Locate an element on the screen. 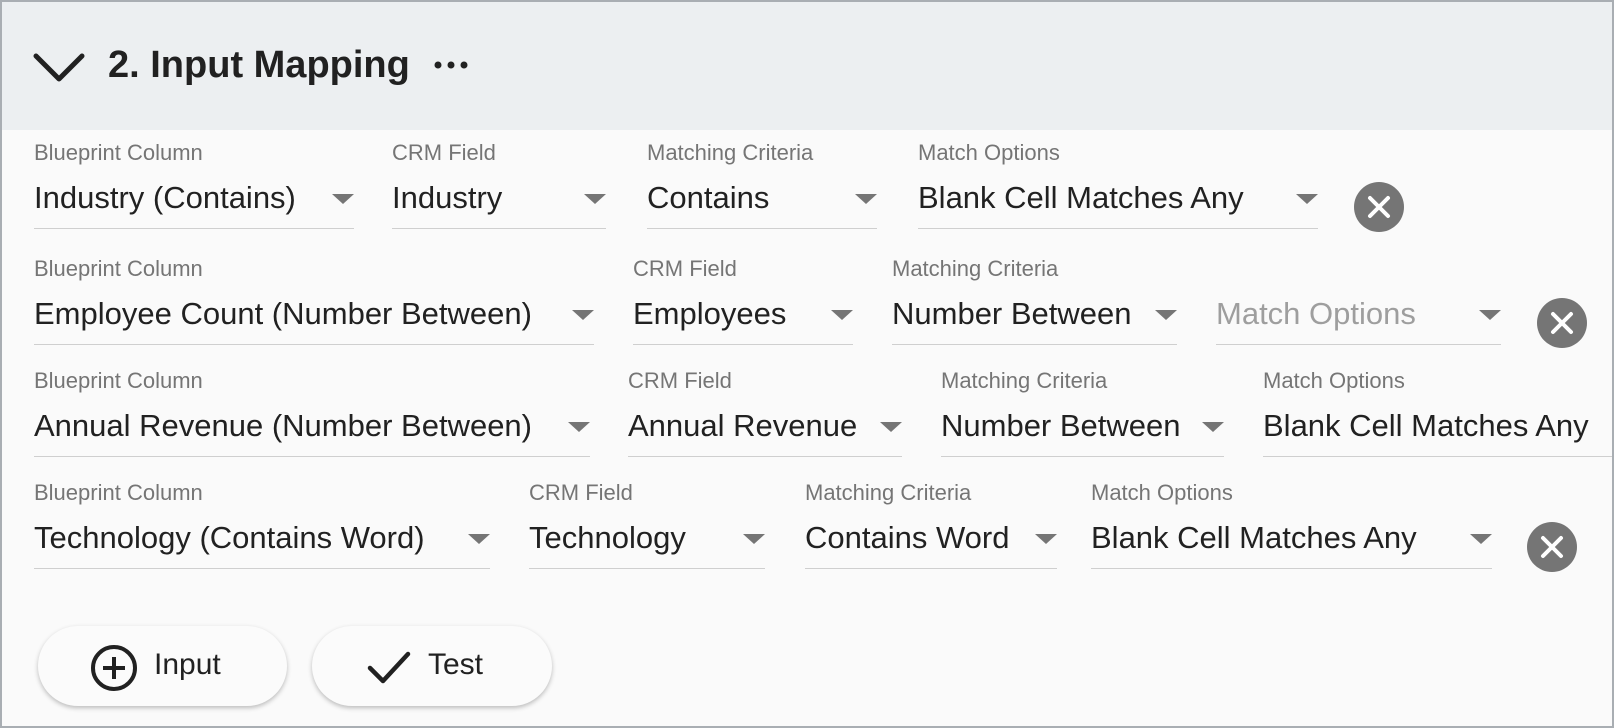  crm-field-value: Industry is located at coordinates (447, 197).